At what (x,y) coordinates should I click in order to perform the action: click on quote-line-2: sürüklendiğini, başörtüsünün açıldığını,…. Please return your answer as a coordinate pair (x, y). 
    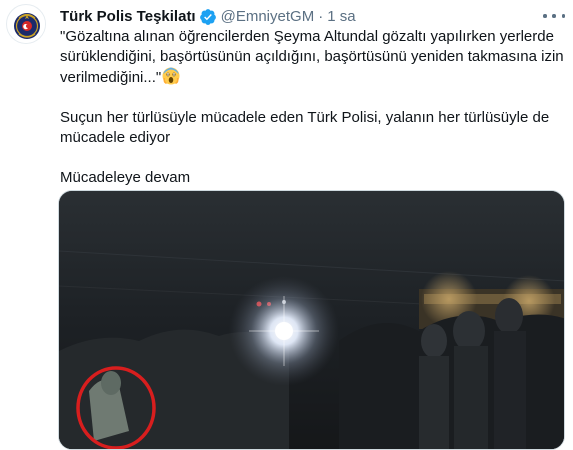
    Looking at the image, I should click on (312, 56).